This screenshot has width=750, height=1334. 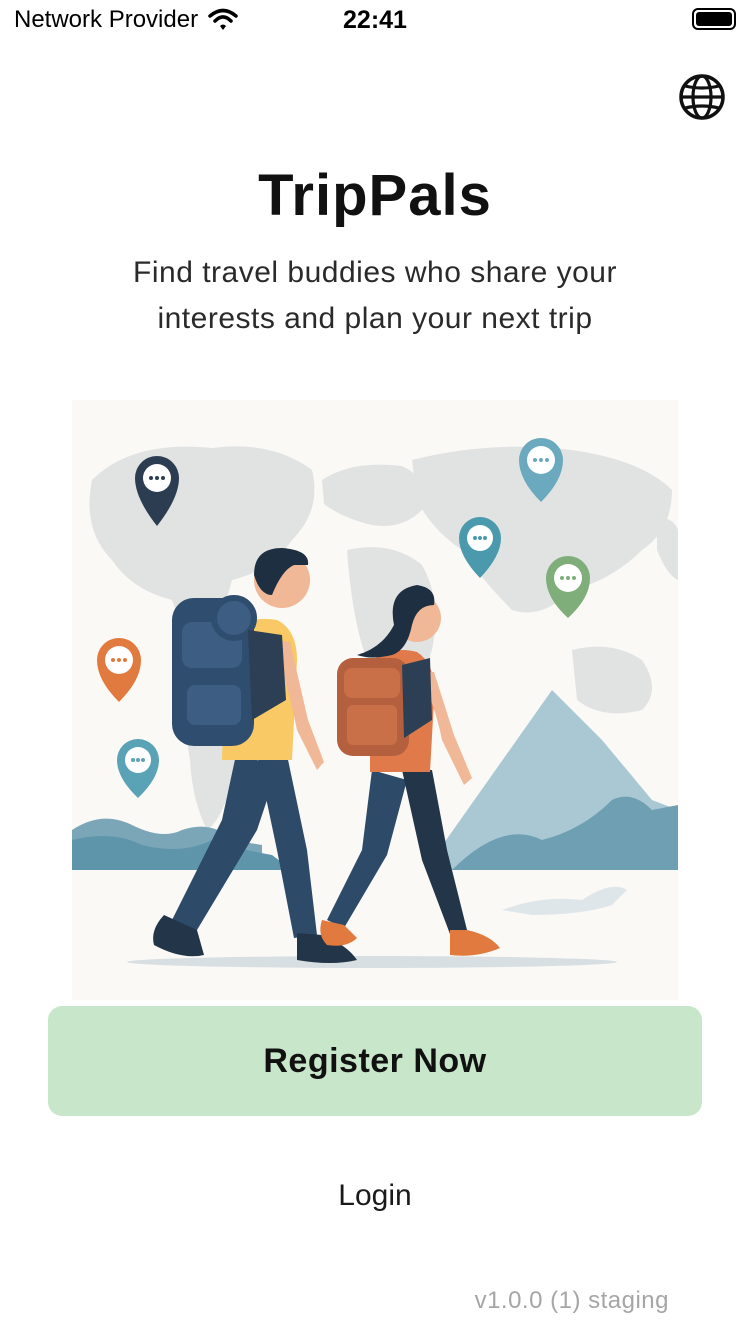 What do you see at coordinates (410, 770) in the screenshot?
I see `traveler-woman` at bounding box center [410, 770].